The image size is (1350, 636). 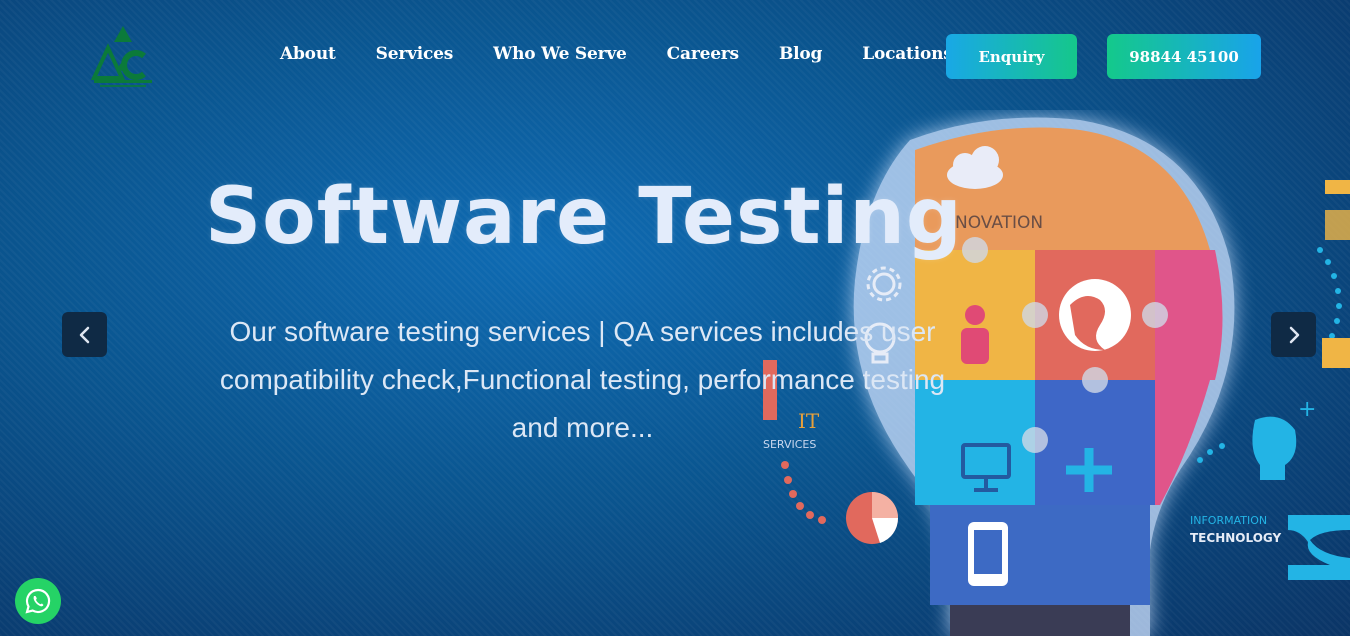 I want to click on letter-s-icon, so click(x=1319, y=547).